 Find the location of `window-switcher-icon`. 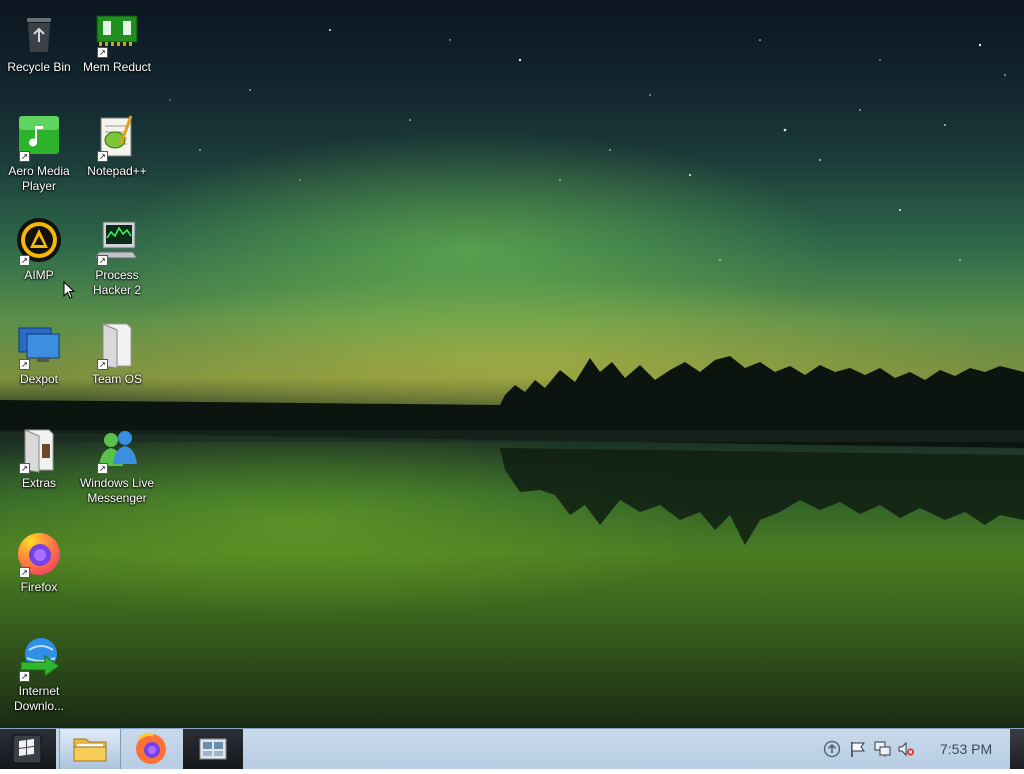

window-switcher-icon is located at coordinates (213, 749).